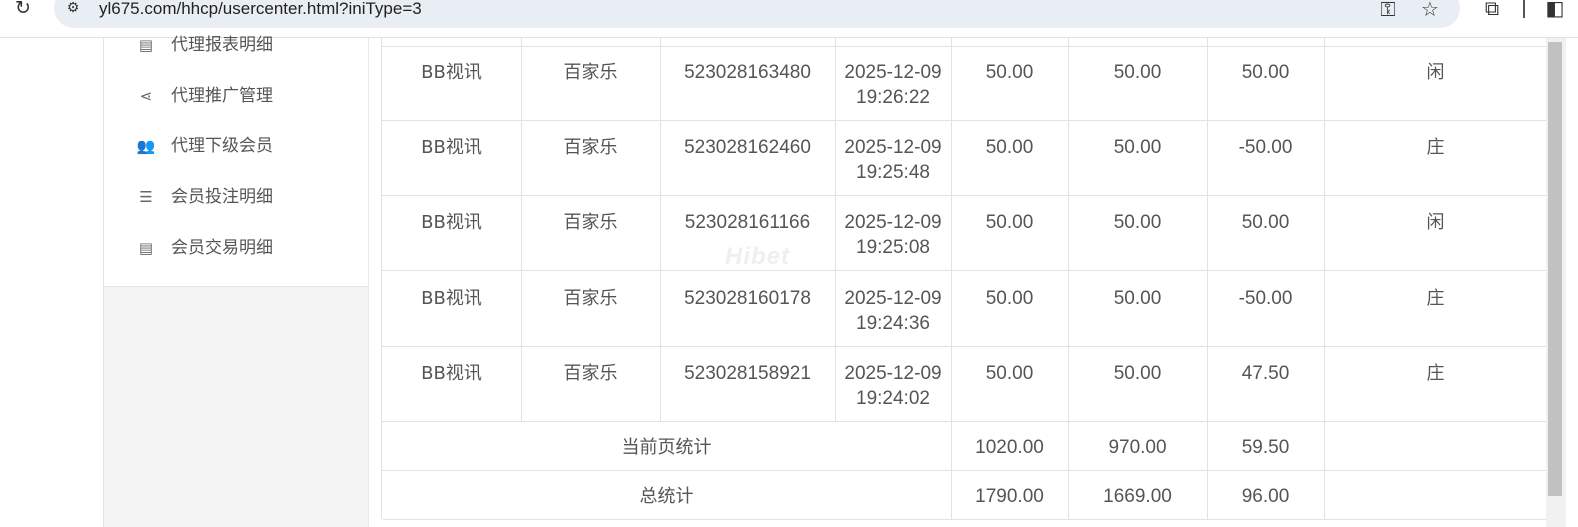 The height and width of the screenshot is (527, 1578). What do you see at coordinates (747, 373) in the screenshot?
I see `order-number-cell: 523028158921` at bounding box center [747, 373].